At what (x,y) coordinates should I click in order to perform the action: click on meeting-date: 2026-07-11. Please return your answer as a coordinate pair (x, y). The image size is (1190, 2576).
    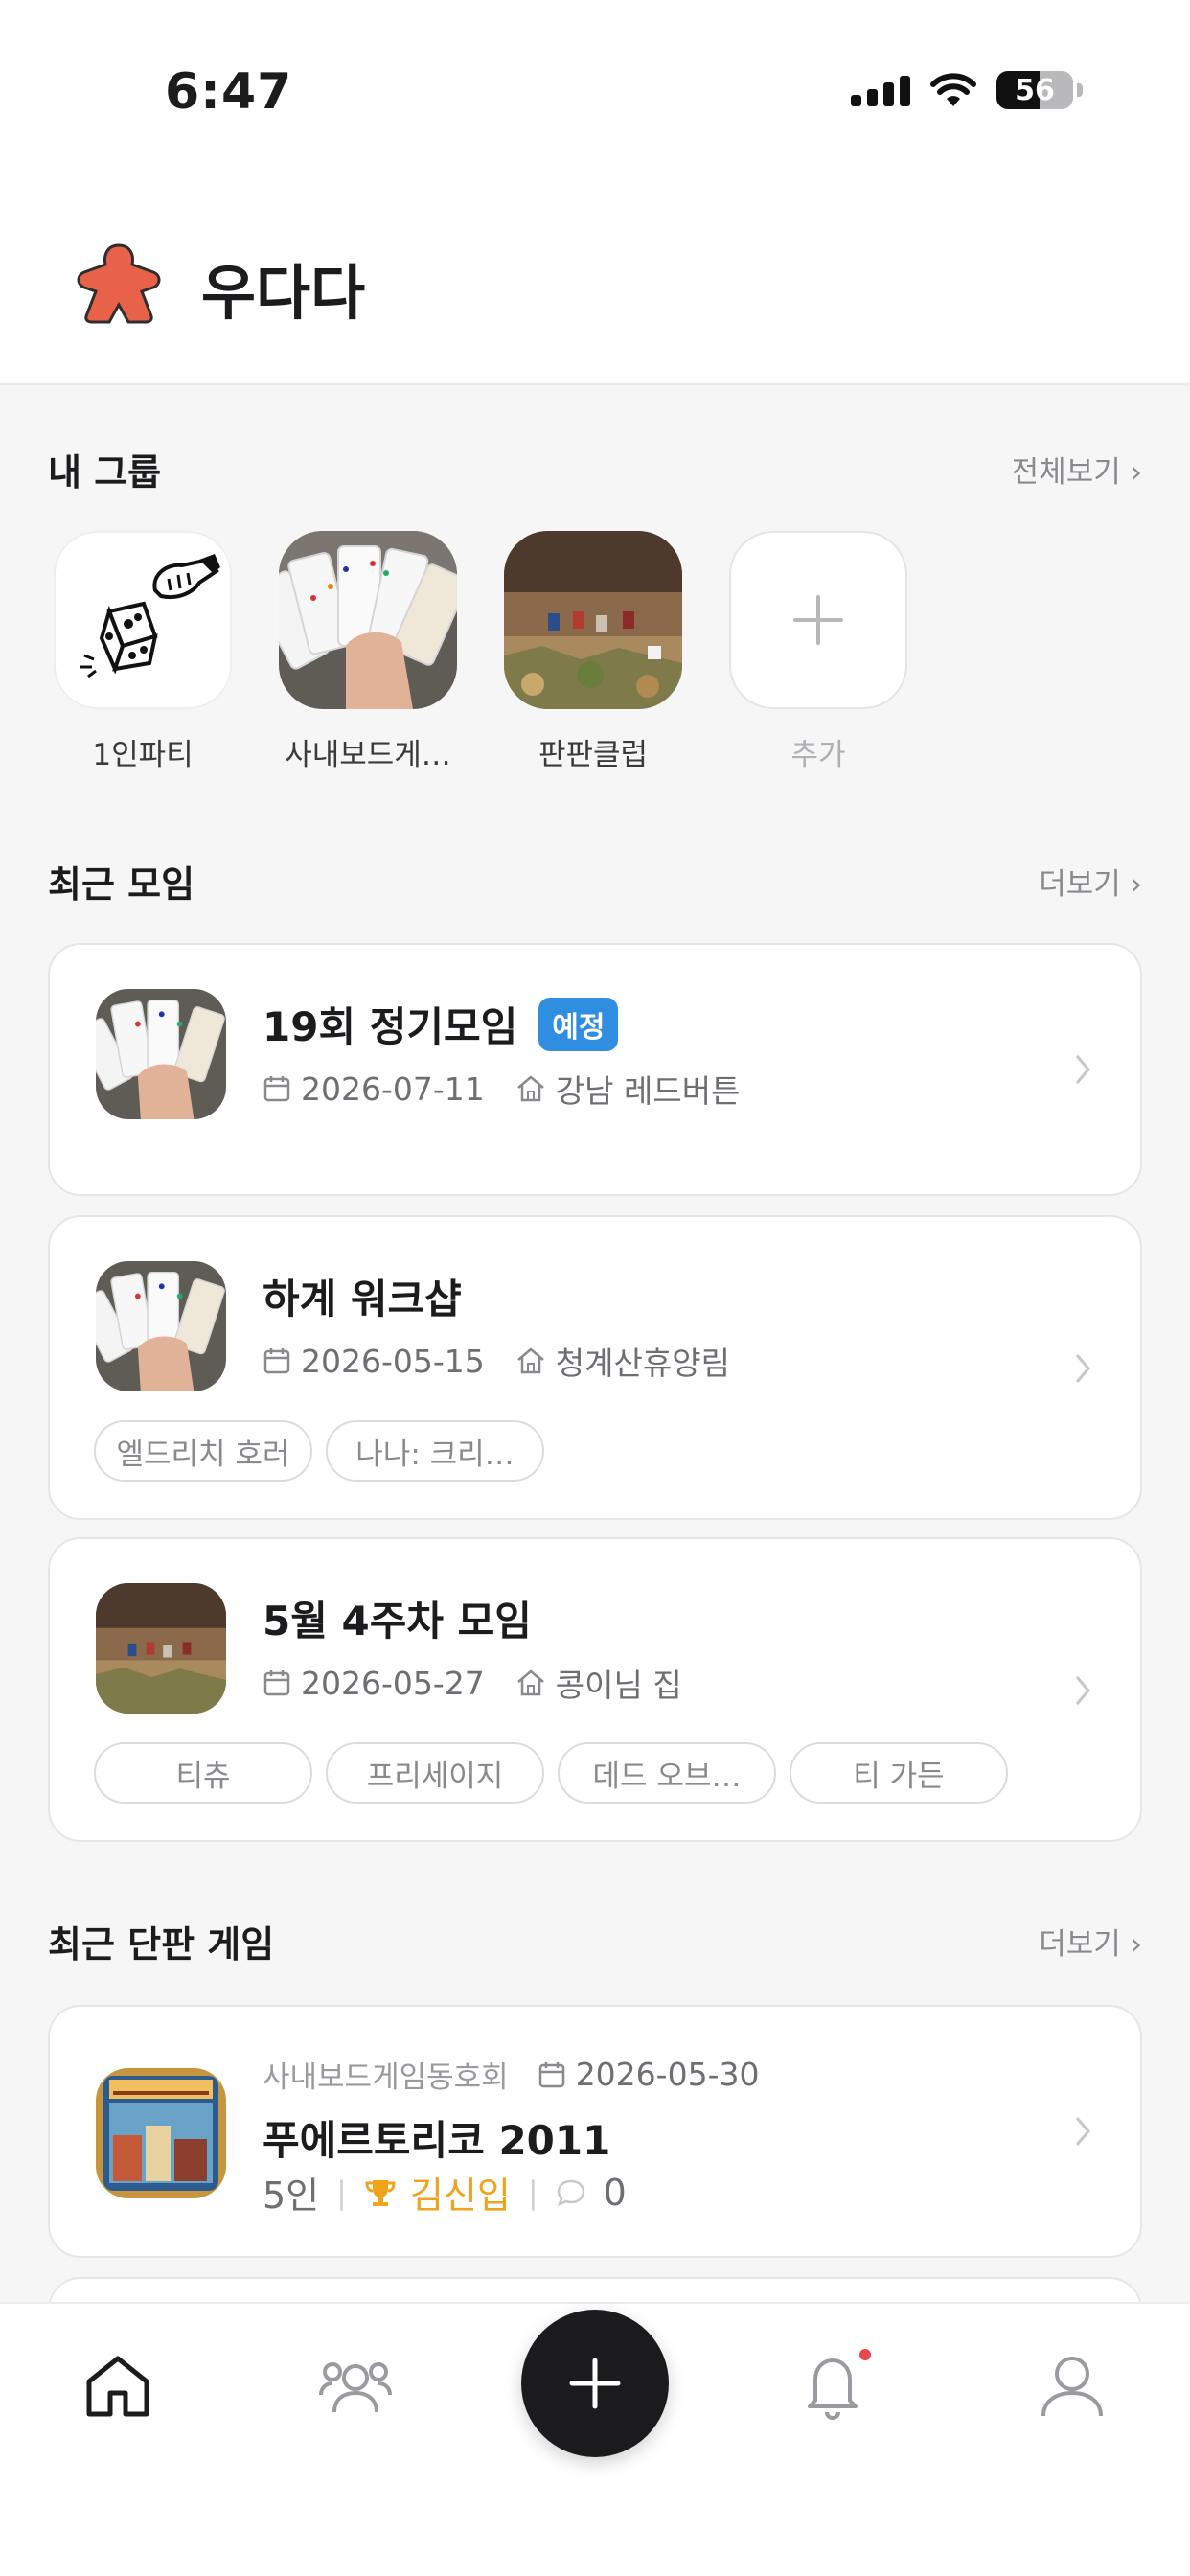
    Looking at the image, I should click on (393, 1089).